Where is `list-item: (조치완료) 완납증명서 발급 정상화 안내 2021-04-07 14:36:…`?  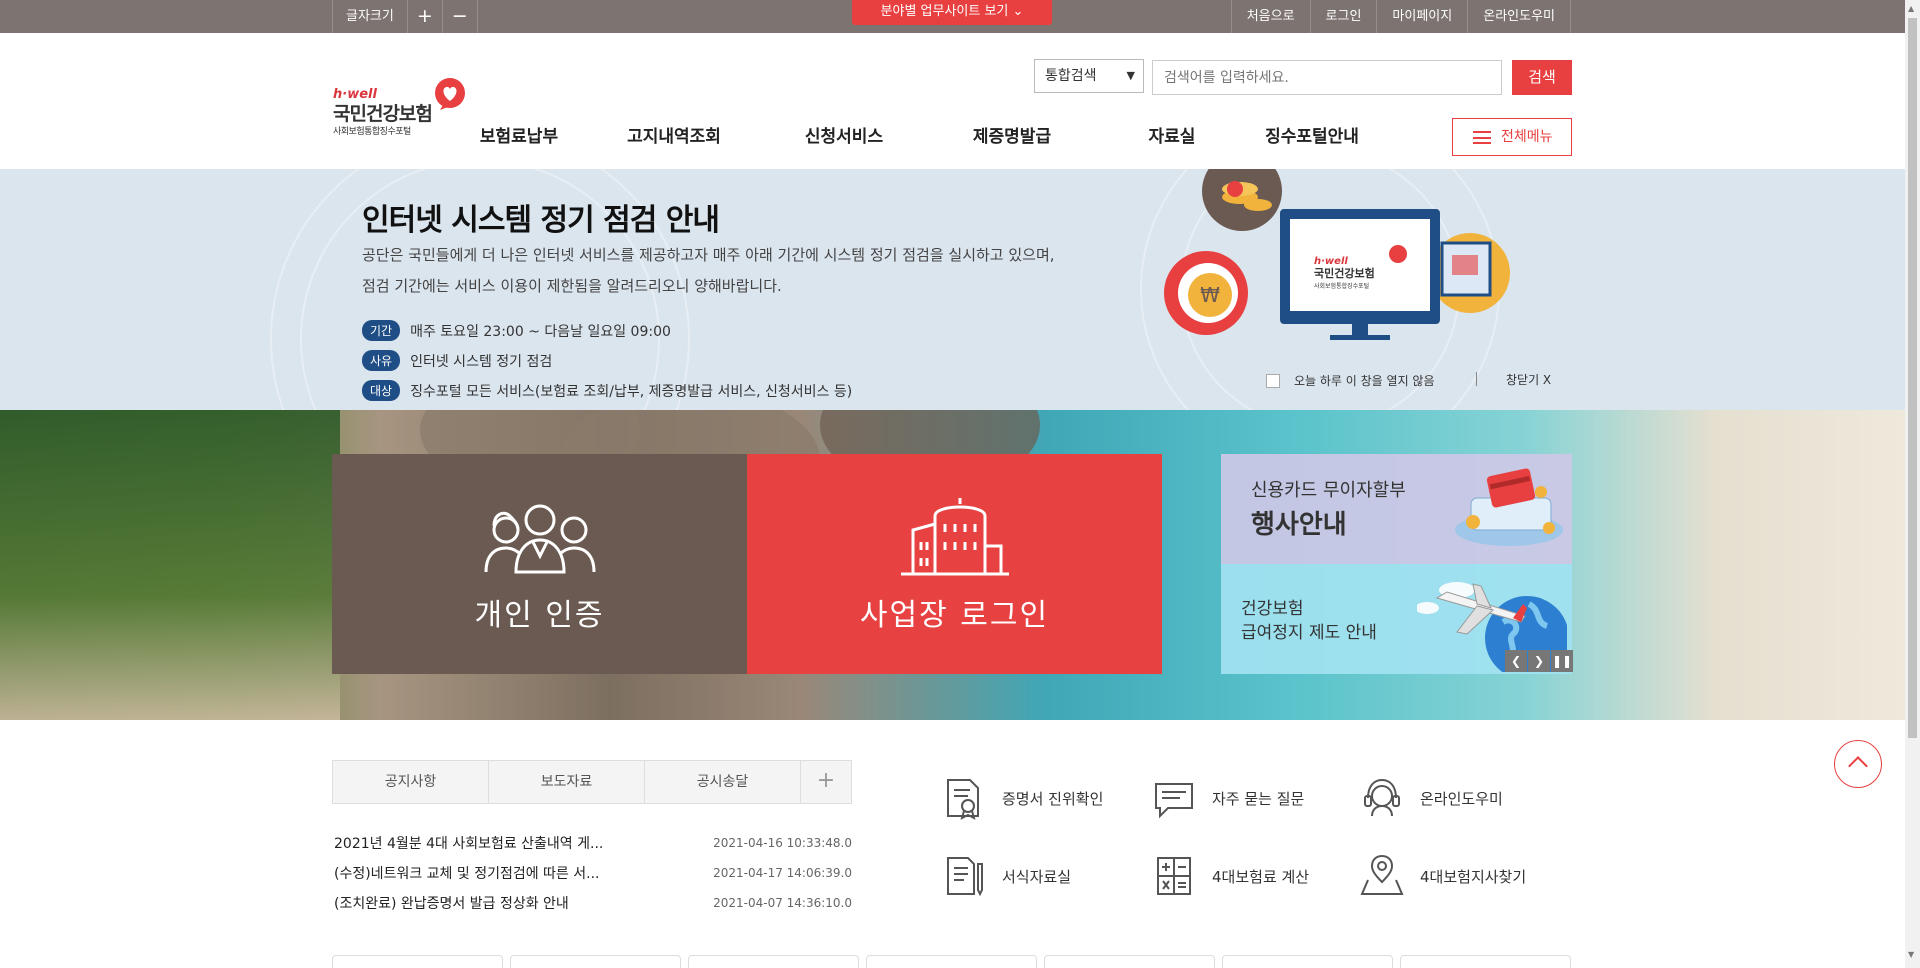 list-item: (조치완료) 완납증명서 발급 정상화 안내 2021-04-07 14:36:… is located at coordinates (593, 903).